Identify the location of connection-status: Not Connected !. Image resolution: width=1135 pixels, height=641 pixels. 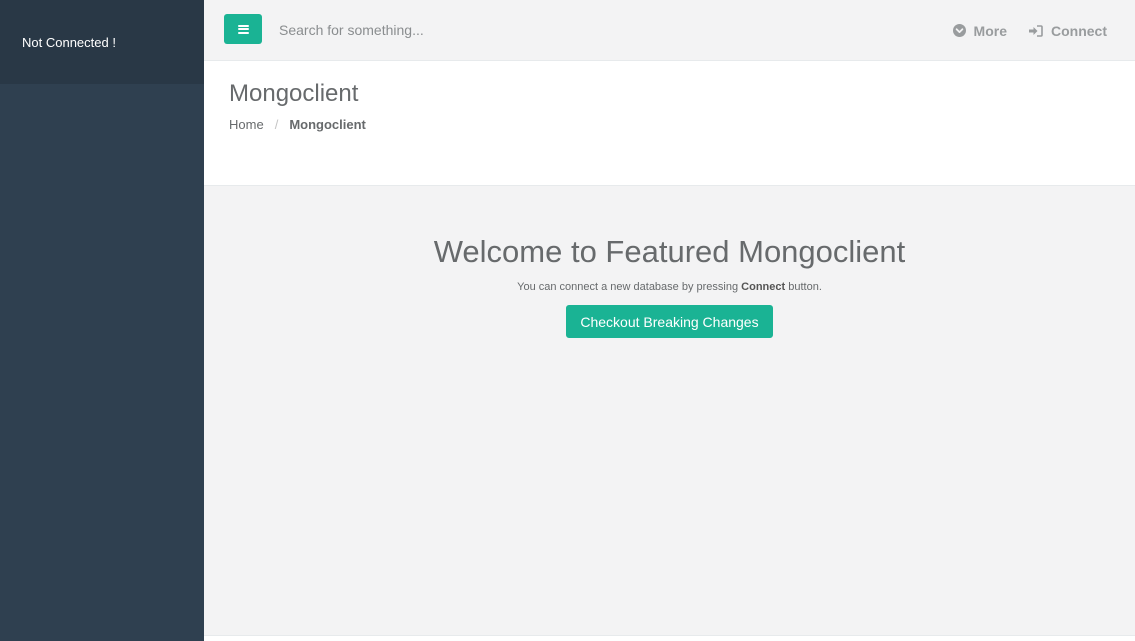
(69, 42).